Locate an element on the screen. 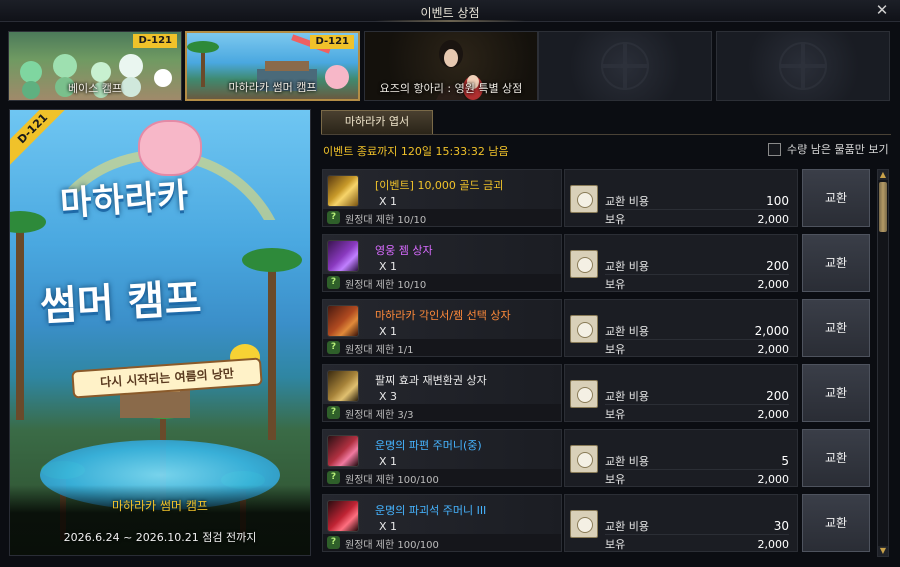  tab-mahalaka-postcard: 마하라카 엽서 is located at coordinates (377, 122).